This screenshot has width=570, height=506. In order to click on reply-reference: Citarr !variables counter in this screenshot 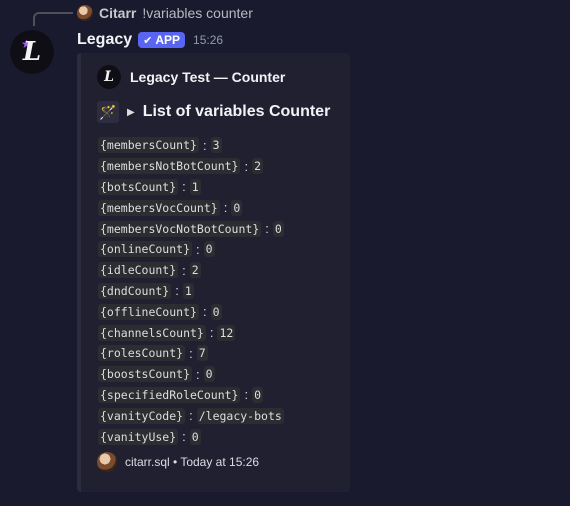, I will do `click(165, 13)`.